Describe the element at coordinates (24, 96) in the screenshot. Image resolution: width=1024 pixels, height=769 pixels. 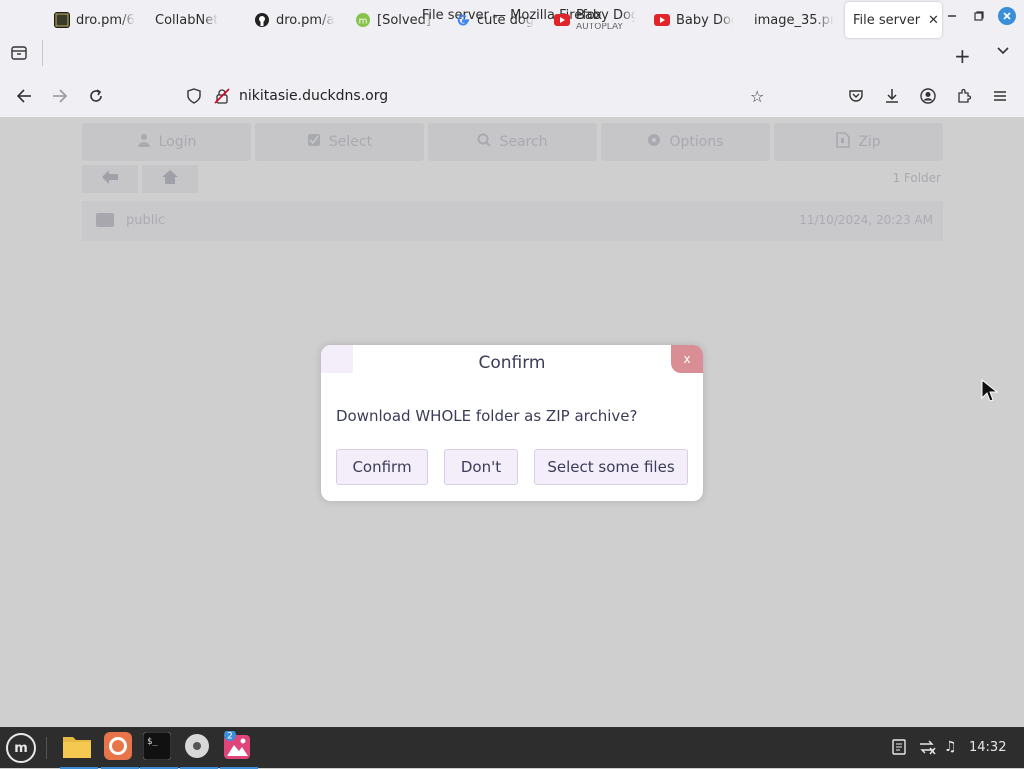
I see `back-icon` at that location.